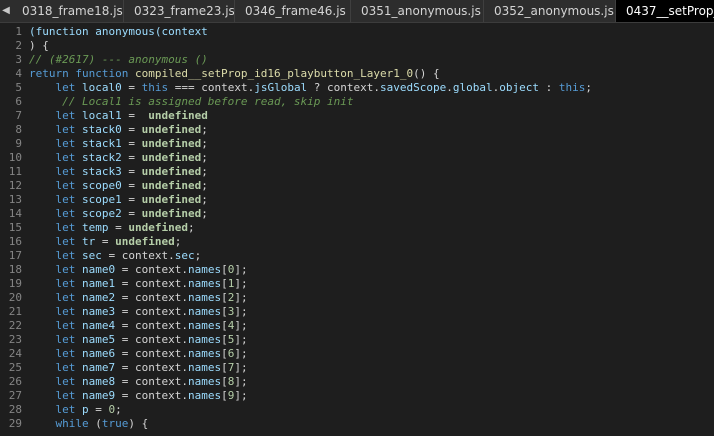 This screenshot has height=436, width=714. Describe the element at coordinates (39, 46) in the screenshot. I see `code-text: ) {` at that location.